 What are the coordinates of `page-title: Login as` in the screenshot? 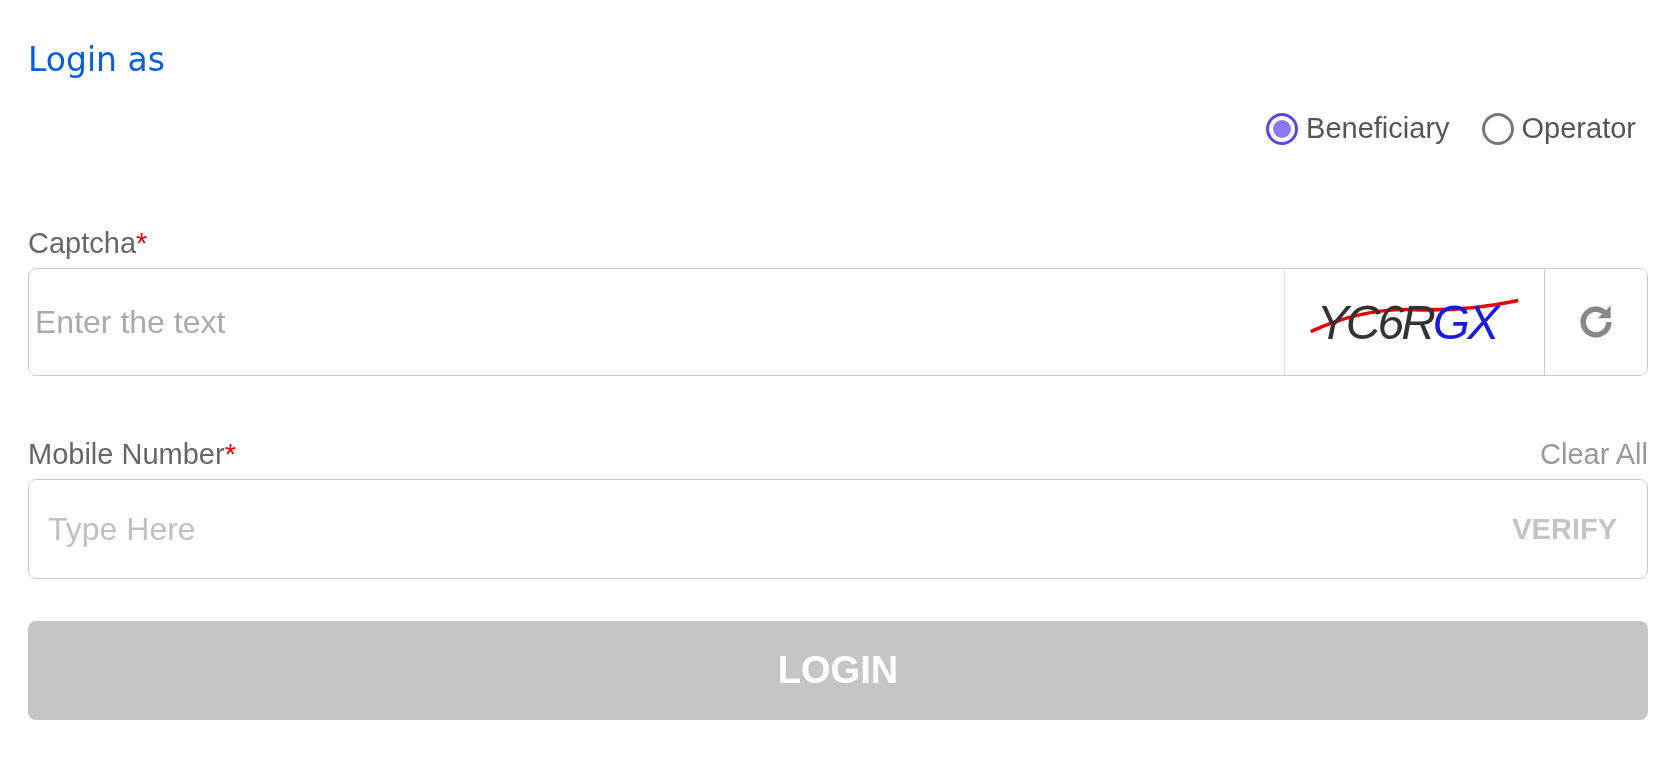 It's located at (97, 60).